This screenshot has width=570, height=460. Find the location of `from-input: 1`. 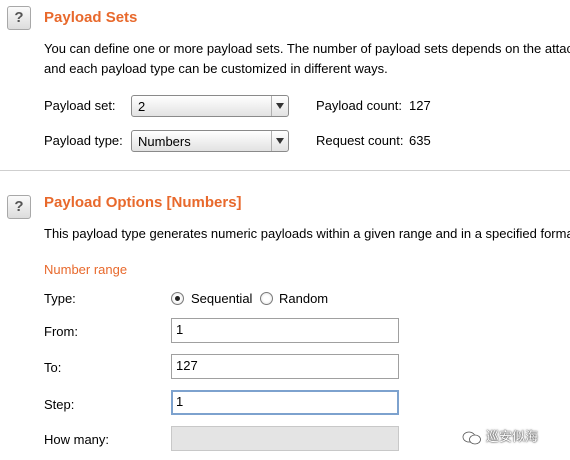

from-input: 1 is located at coordinates (285, 330).